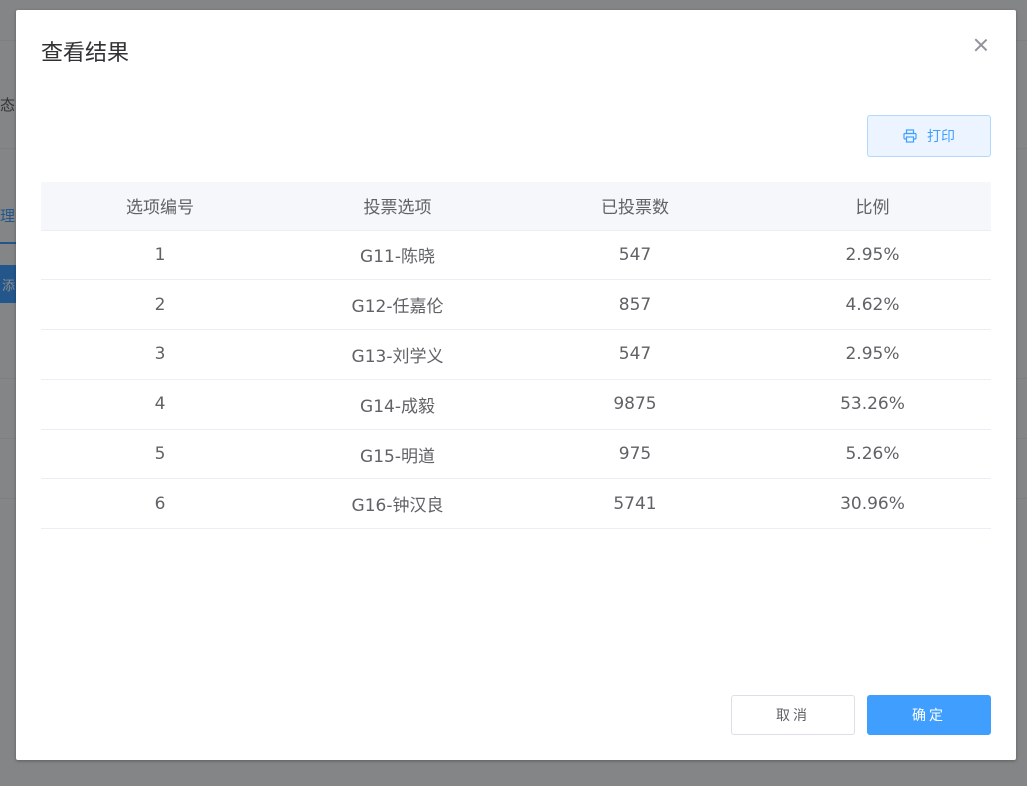  Describe the element at coordinates (981, 45) in the screenshot. I see `close-icon` at that location.